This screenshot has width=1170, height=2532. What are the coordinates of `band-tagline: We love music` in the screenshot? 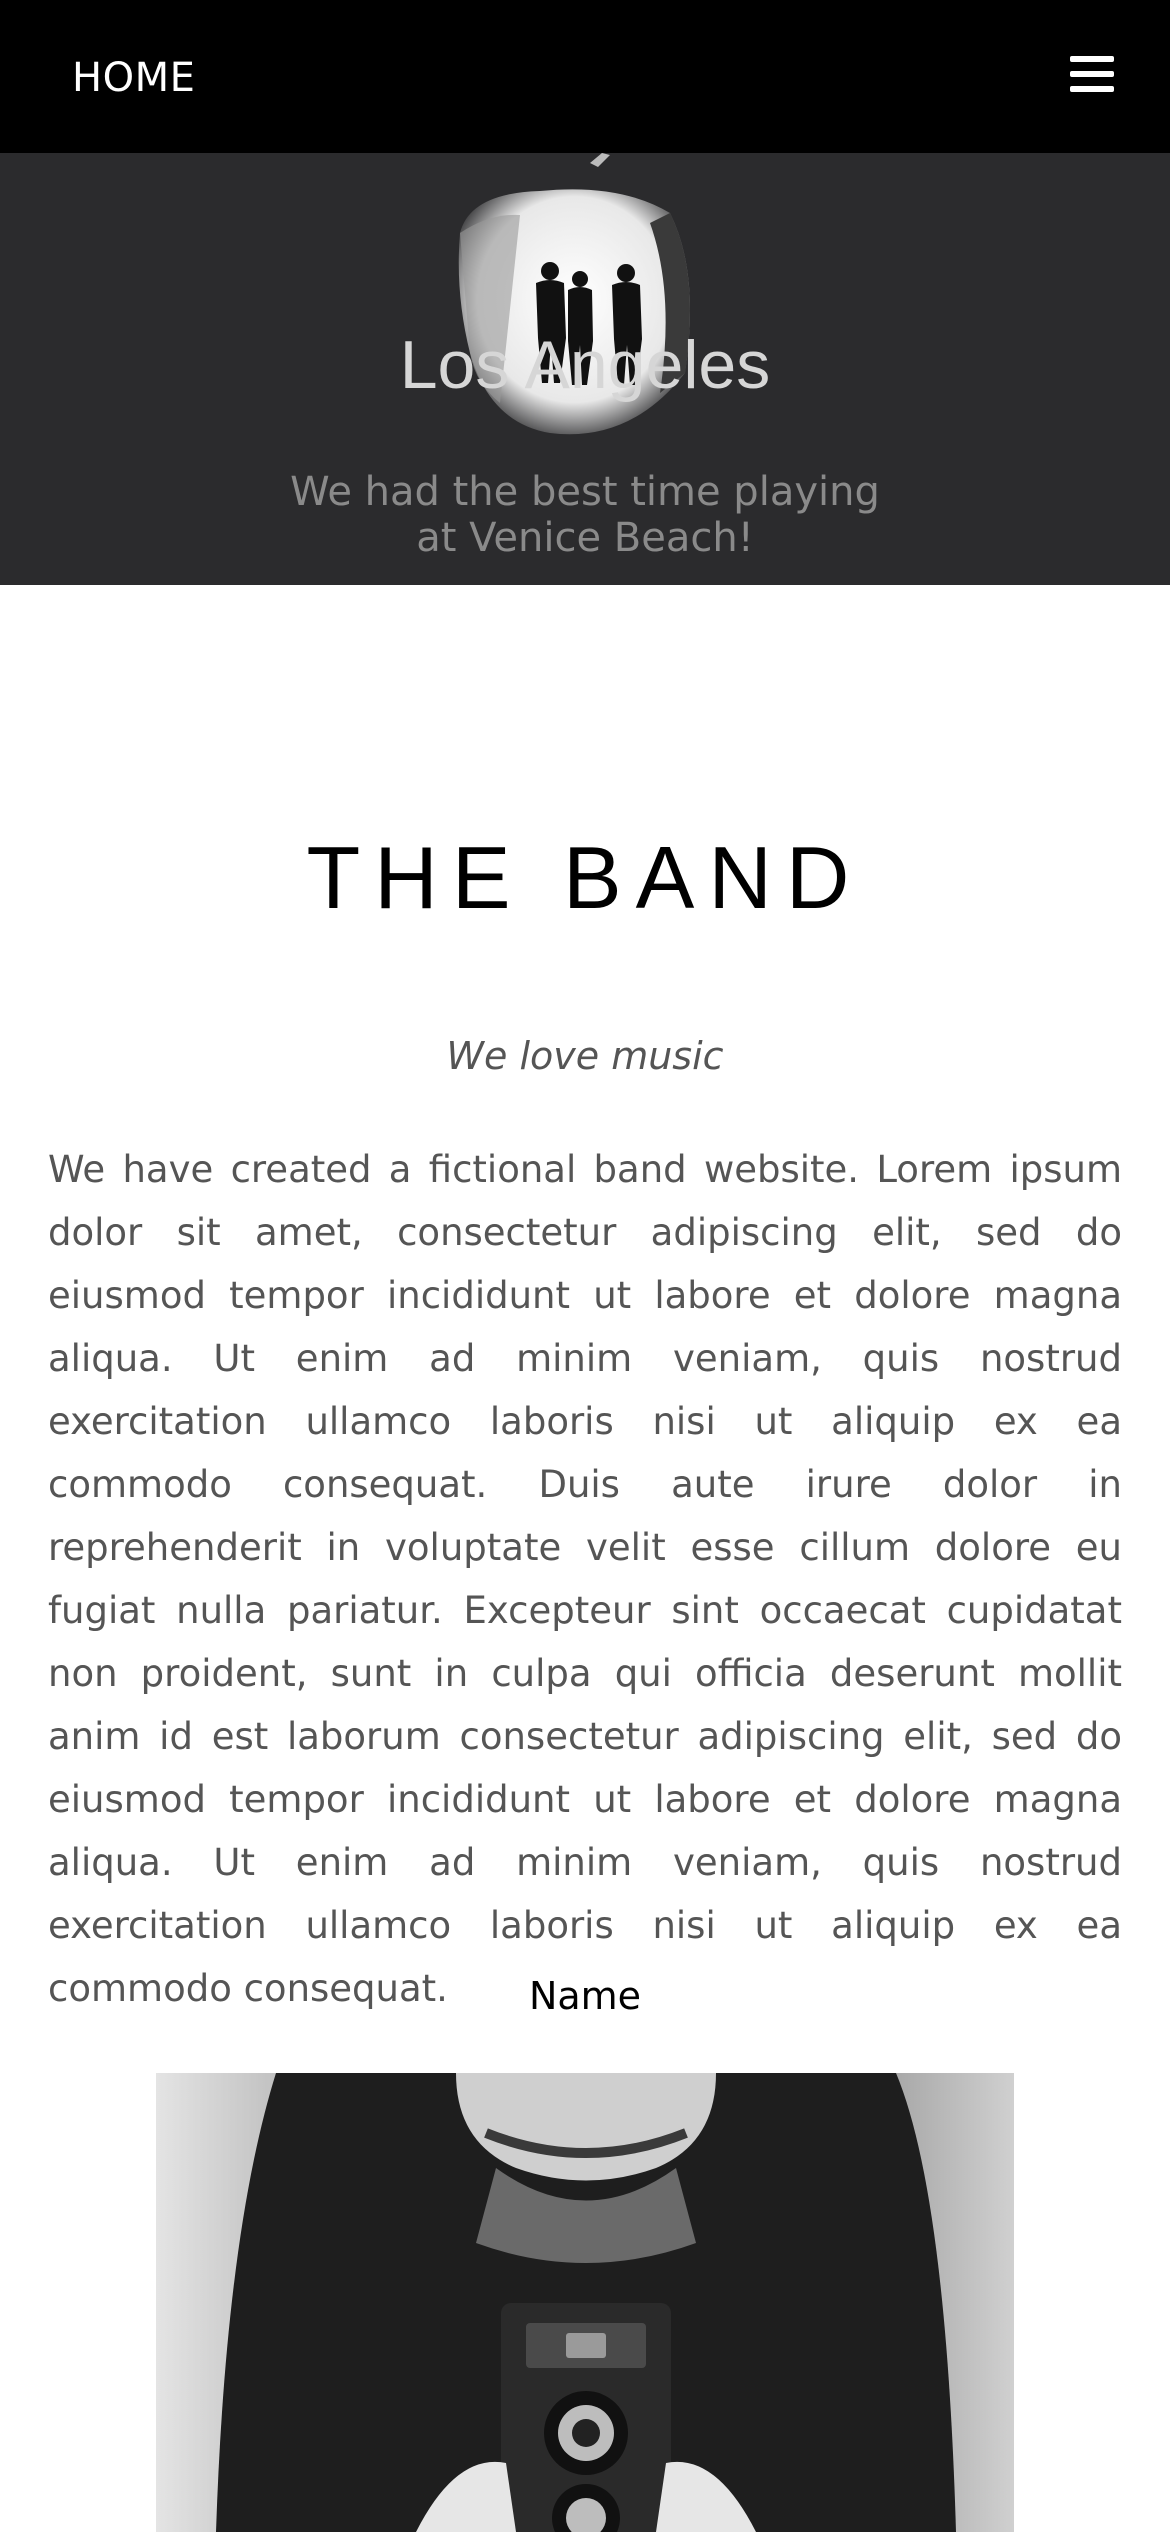 It's located at (585, 1056).